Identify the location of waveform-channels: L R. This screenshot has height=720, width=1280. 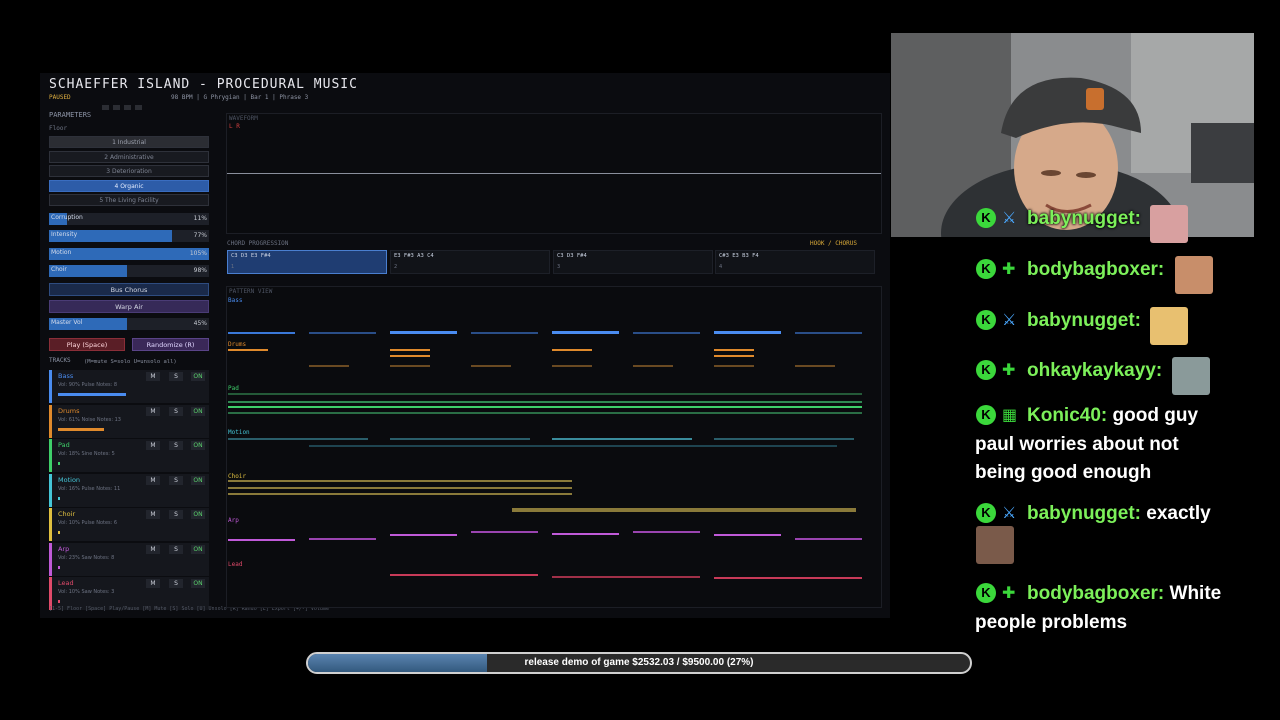
(234, 126).